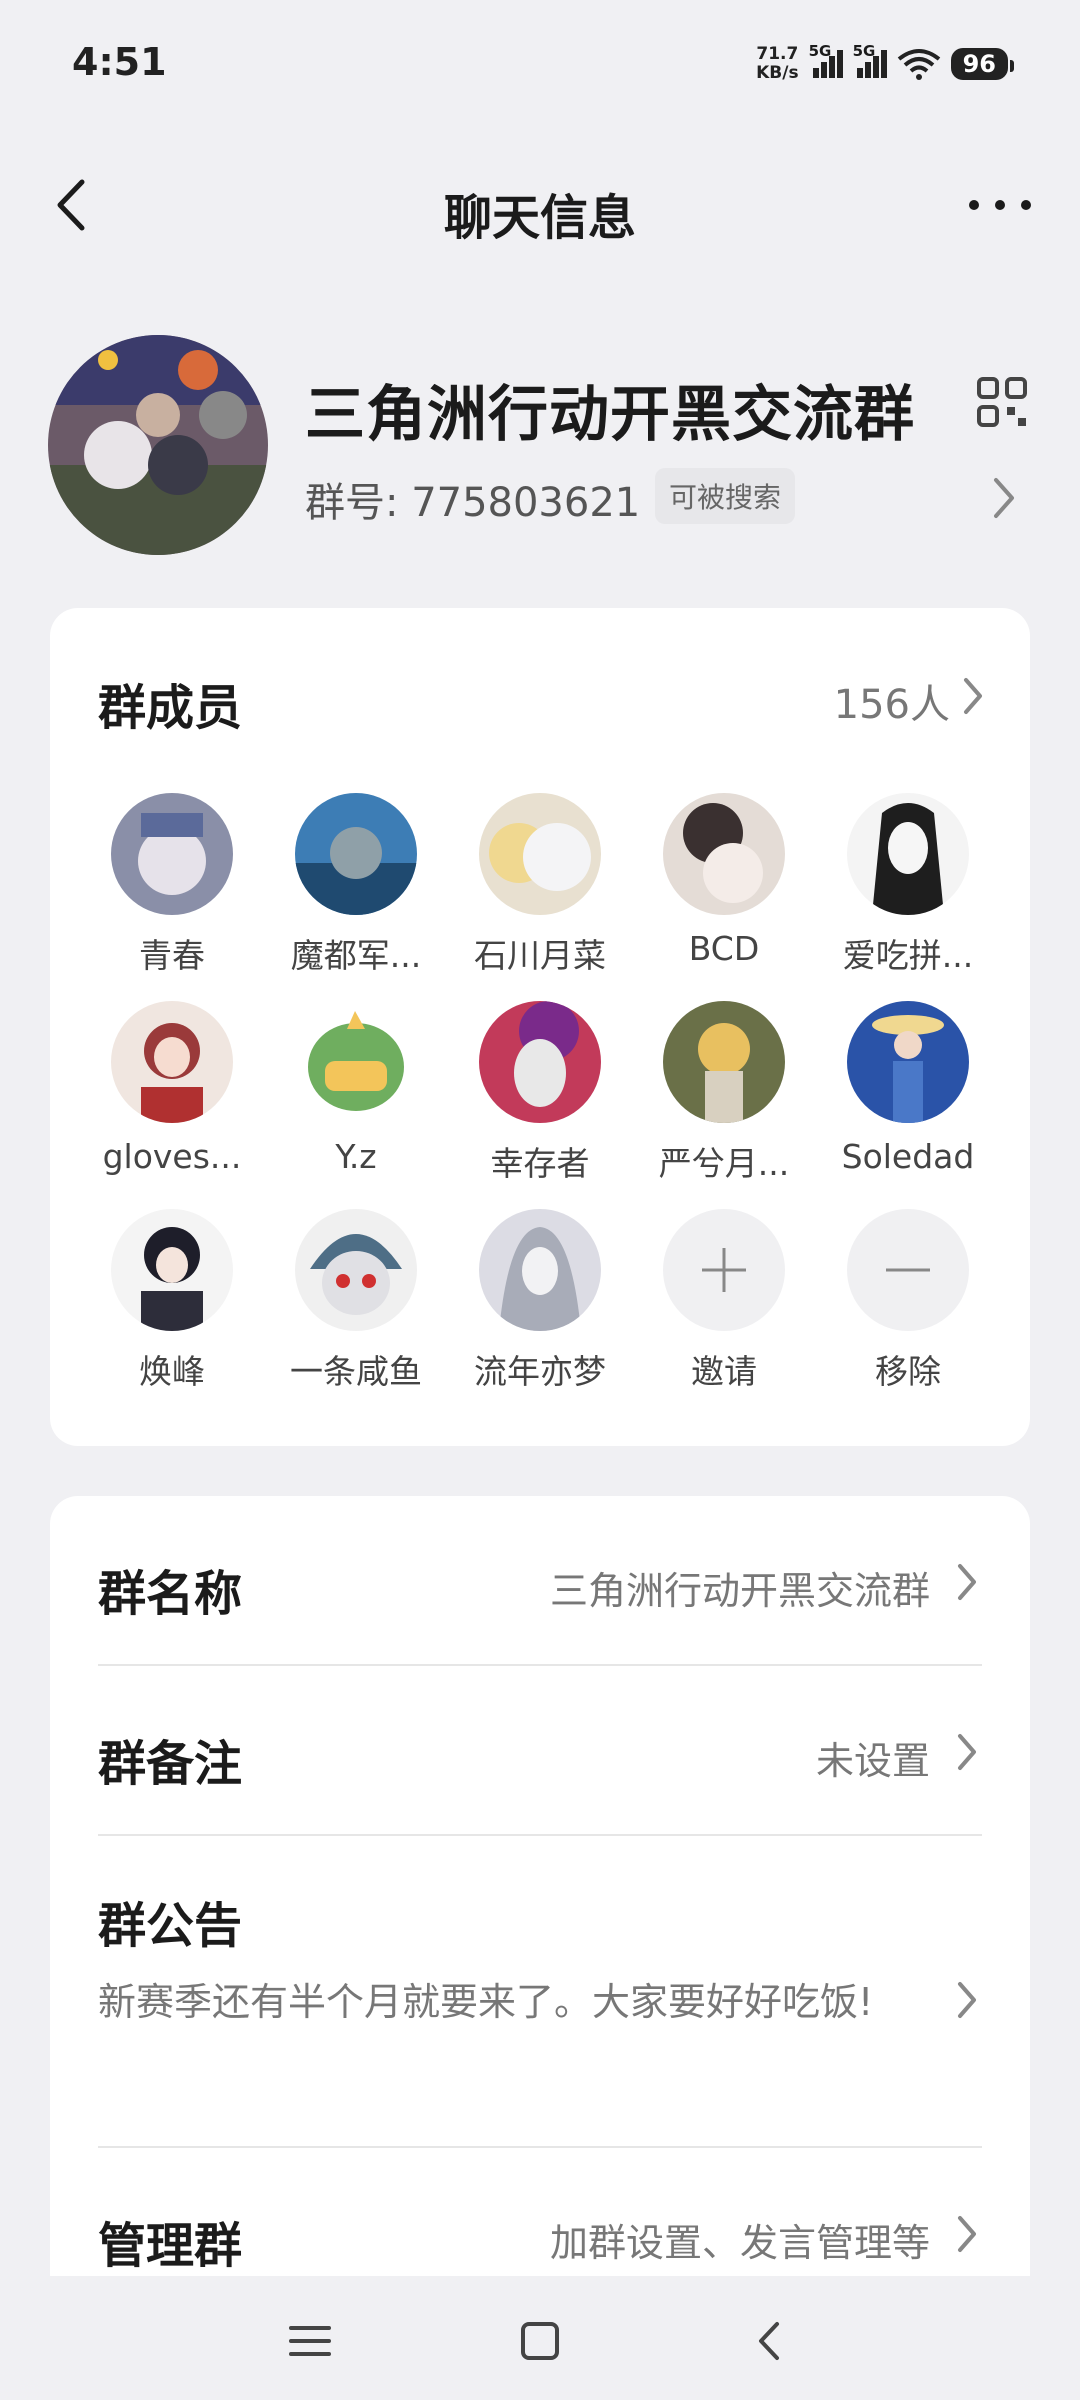 This screenshot has height=2400, width=1080. I want to click on page-title: 聊天信息, so click(539, 218).